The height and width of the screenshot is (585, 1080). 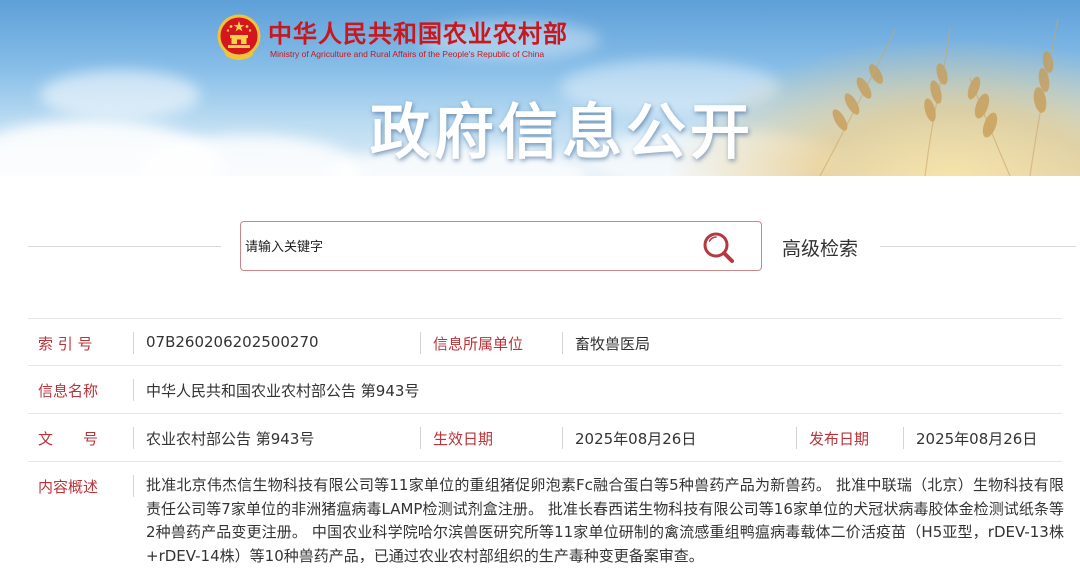 What do you see at coordinates (939, 96) in the screenshot?
I see `wheat-decoration` at bounding box center [939, 96].